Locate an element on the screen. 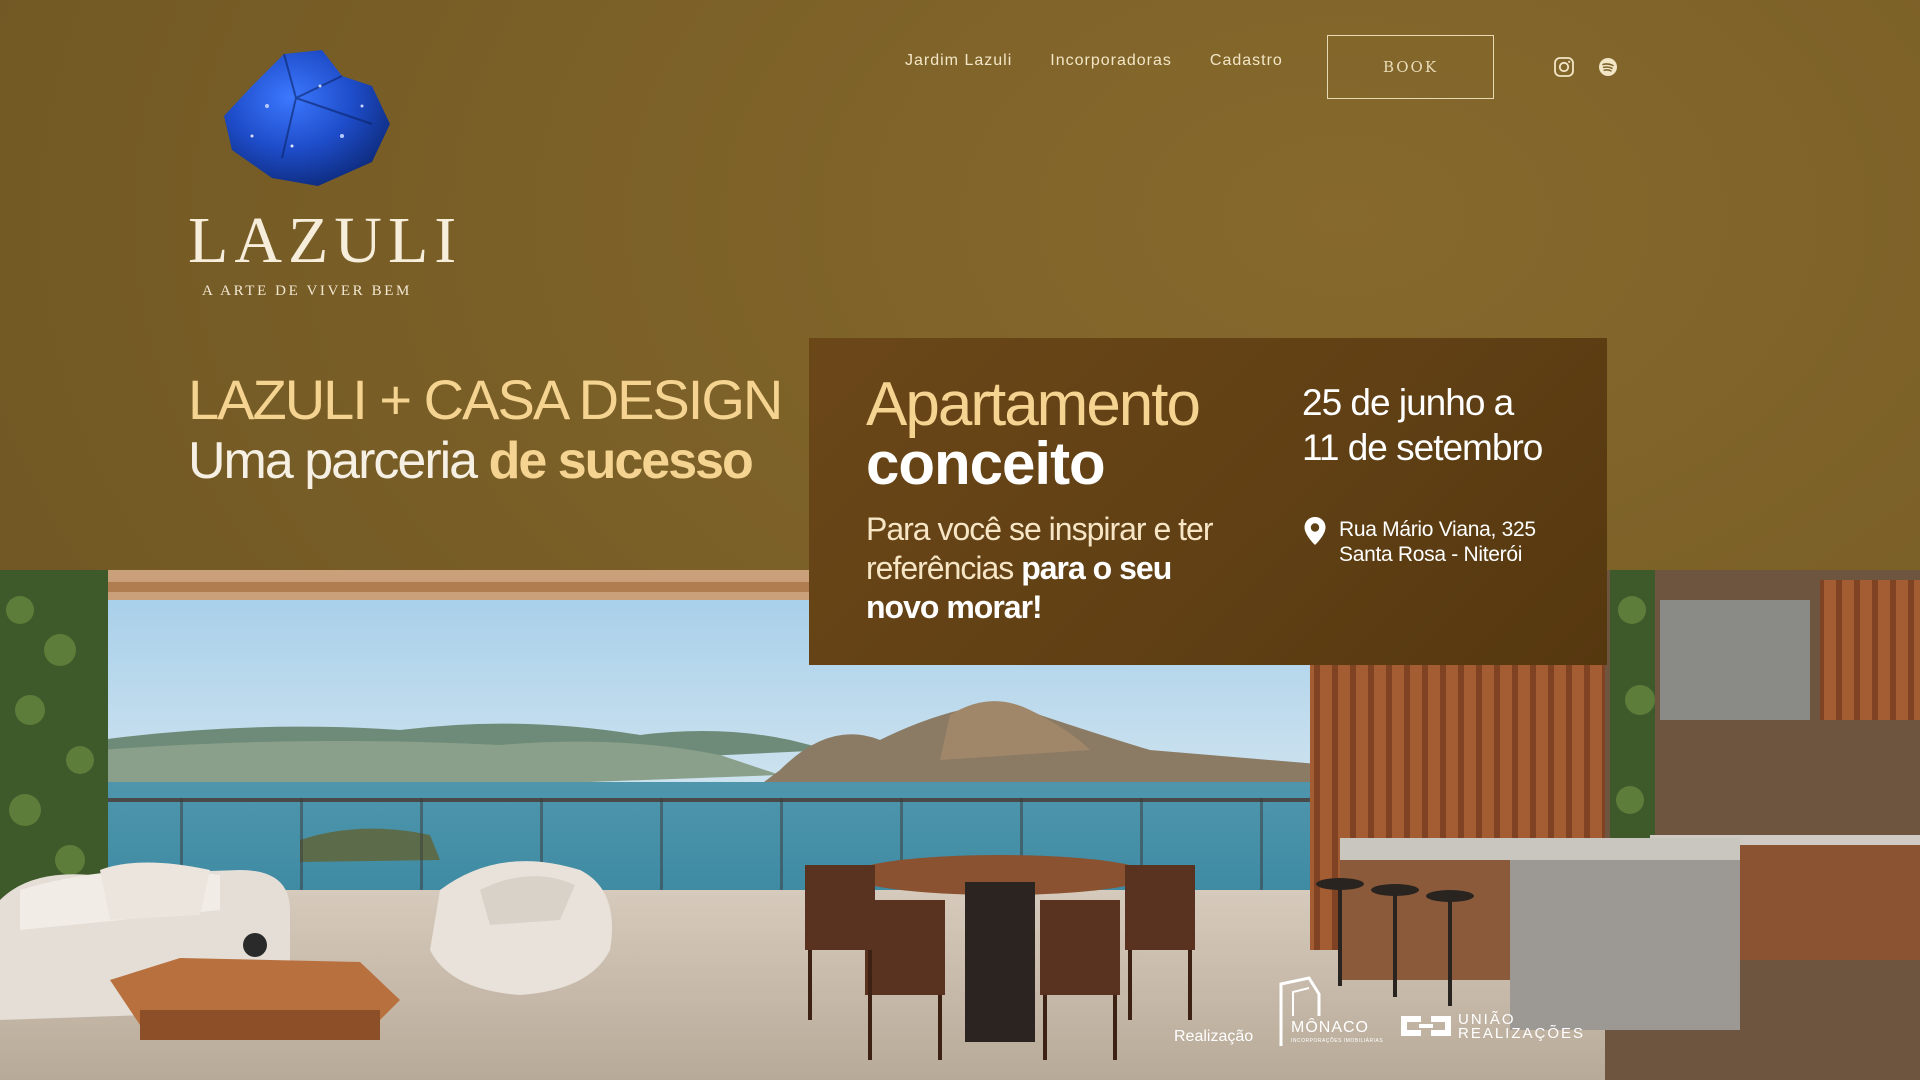  brand-tagline: A ARTE DE VIVER BEM is located at coordinates (307, 291).